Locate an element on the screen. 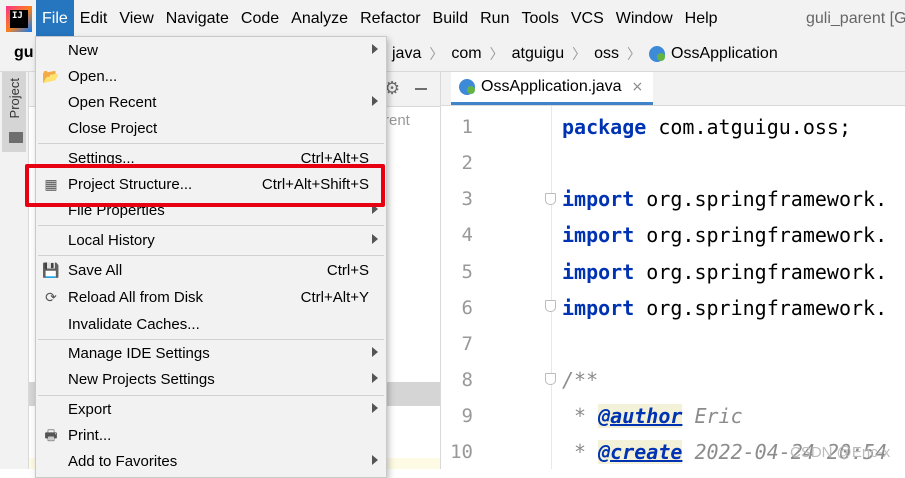 The width and height of the screenshot is (905, 478). tab-label: OssApplication.java is located at coordinates (551, 86).